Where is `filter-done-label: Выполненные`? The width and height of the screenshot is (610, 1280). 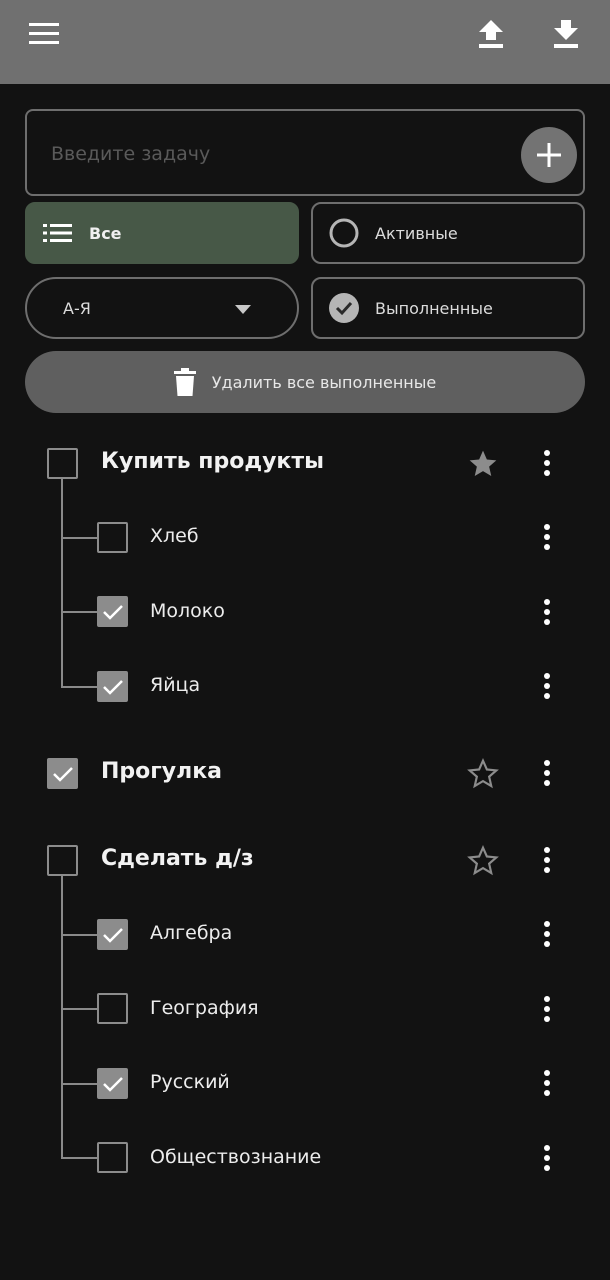 filter-done-label: Выполненные is located at coordinates (434, 308).